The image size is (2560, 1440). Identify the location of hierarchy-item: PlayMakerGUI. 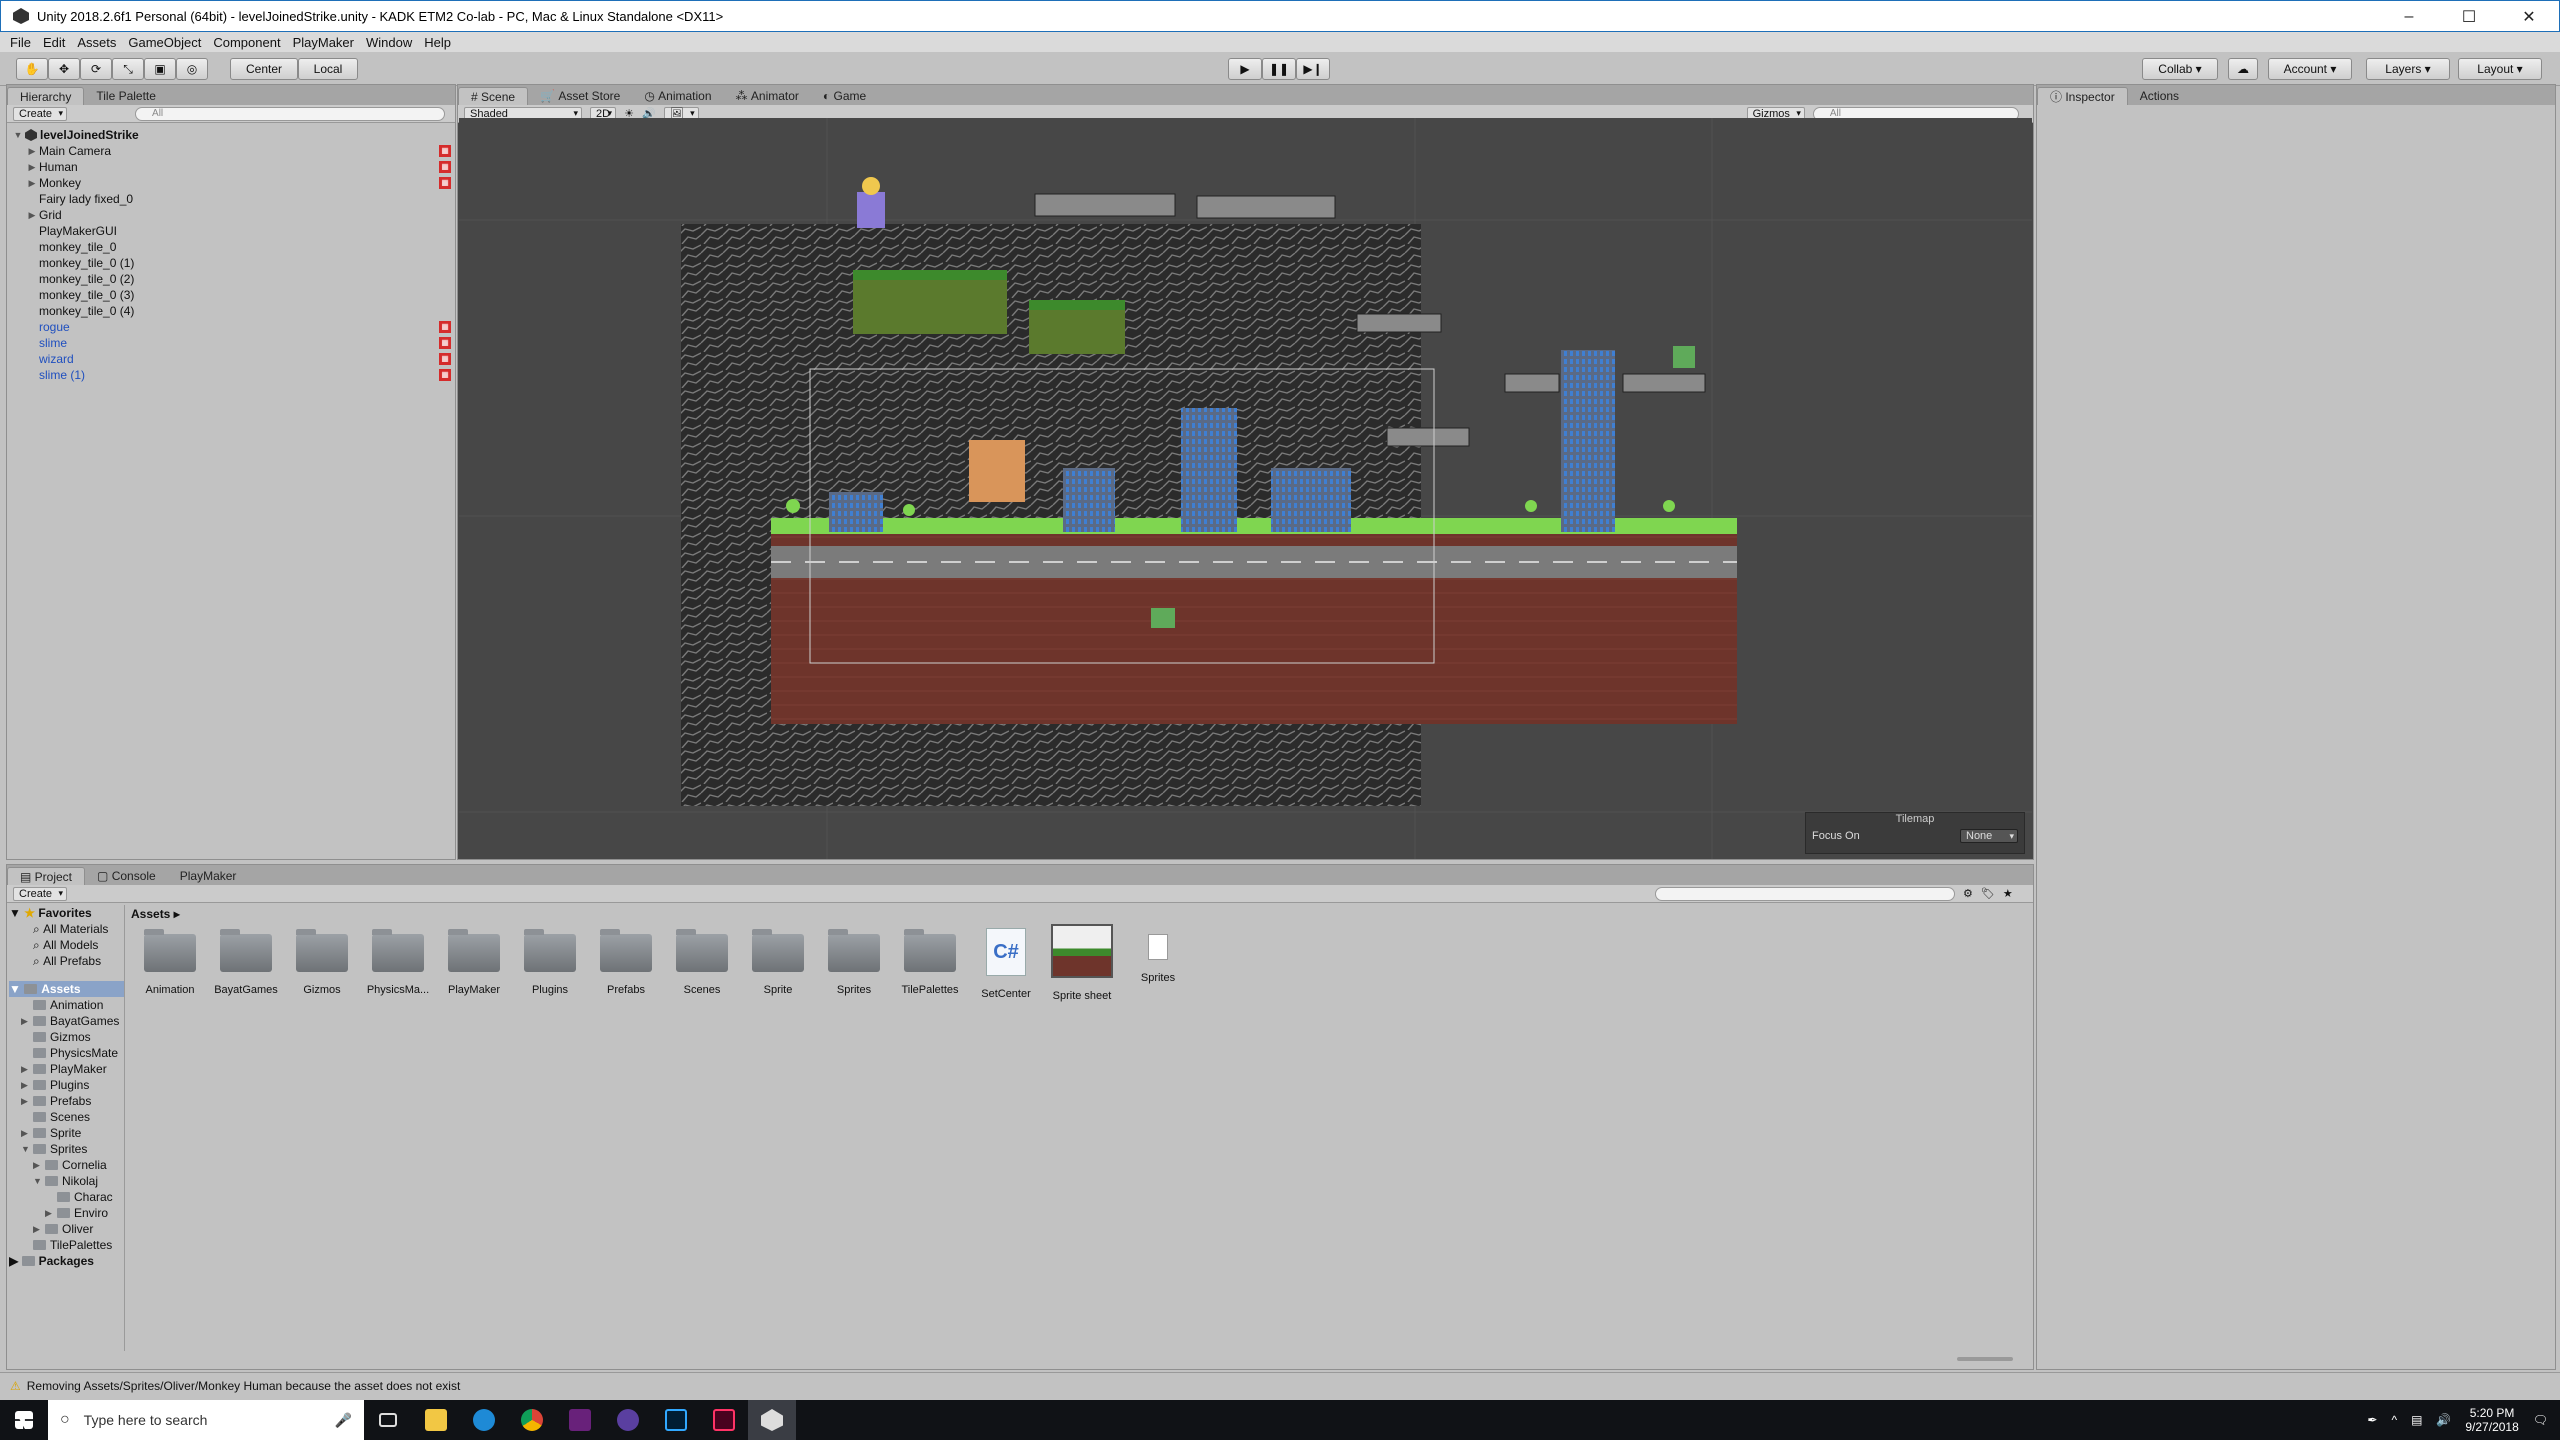
(233, 231).